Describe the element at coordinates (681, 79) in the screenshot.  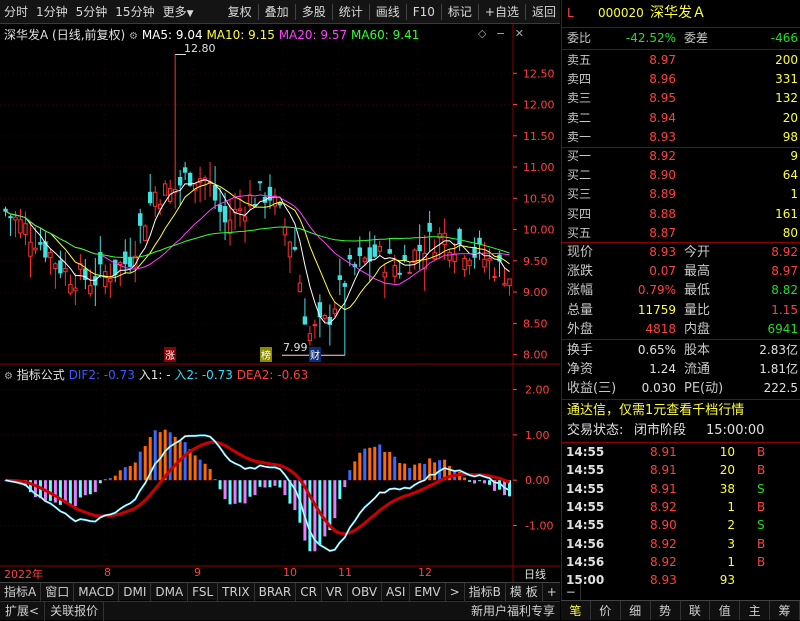
I see `ask-level-row: 卖四 8.96 331` at that location.